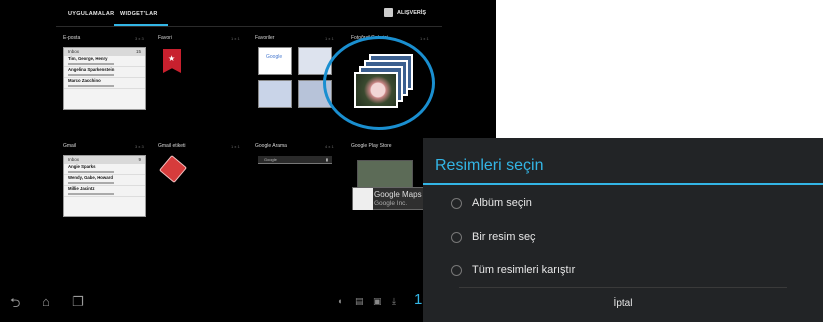 The width and height of the screenshot is (823, 322). Describe the element at coordinates (74, 159) in the screenshot. I see `gmail-inbox-header: Inbox` at that location.